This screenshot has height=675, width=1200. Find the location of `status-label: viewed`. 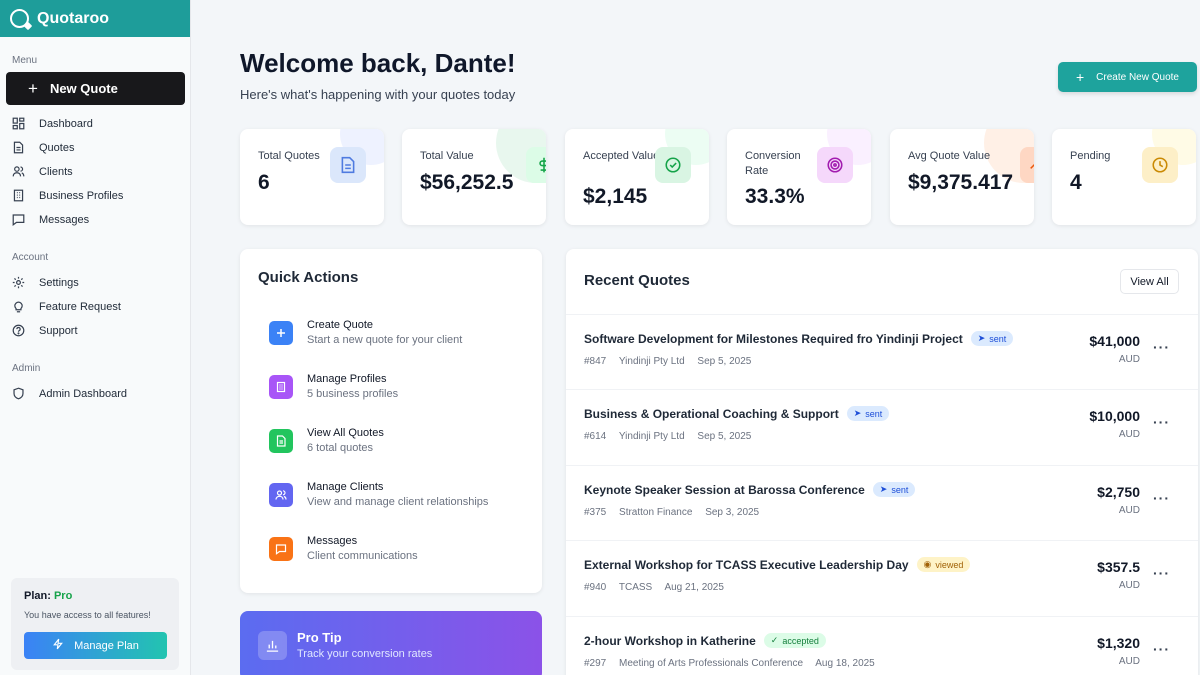

status-label: viewed is located at coordinates (949, 564).